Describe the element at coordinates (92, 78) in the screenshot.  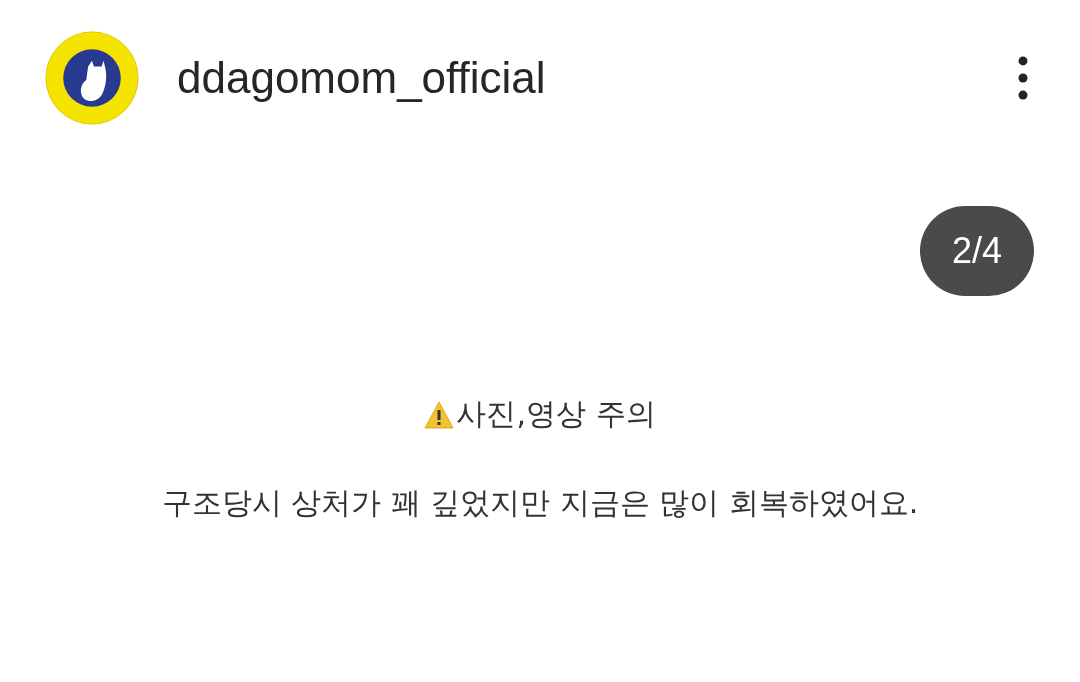
I see `avatar-logo-icon` at that location.